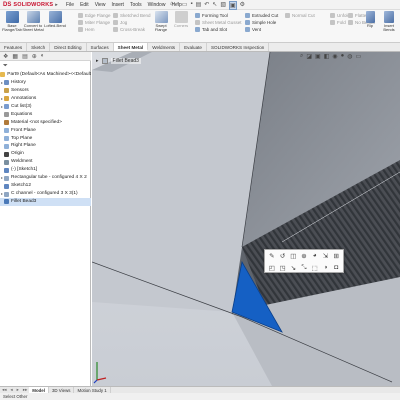  Describe the element at coordinates (45, 131) in the screenshot. I see `tree-item: Front Plane` at that location.